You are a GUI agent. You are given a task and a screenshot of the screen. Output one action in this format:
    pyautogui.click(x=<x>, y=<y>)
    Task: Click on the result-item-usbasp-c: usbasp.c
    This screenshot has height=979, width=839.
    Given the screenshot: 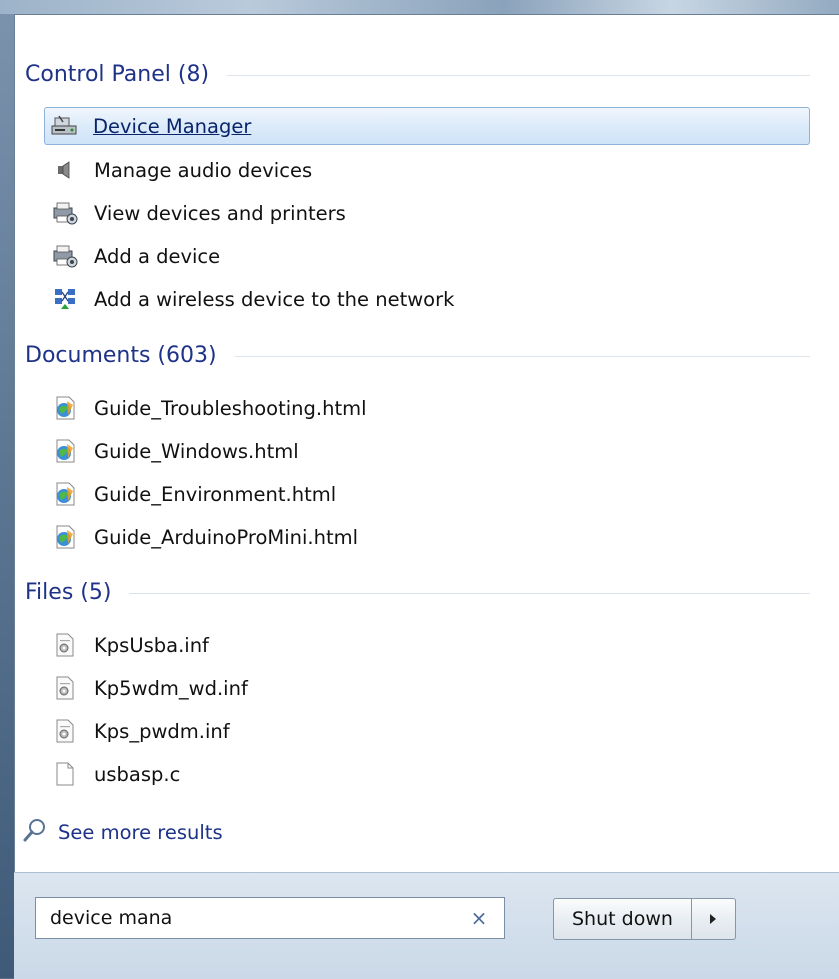 What is the action you would take?
    pyautogui.click(x=113, y=774)
    